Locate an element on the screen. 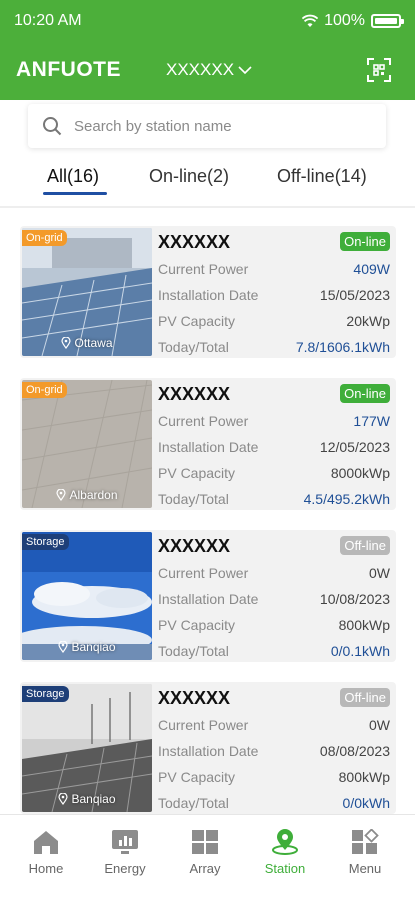  battery-percent: 100% is located at coordinates (344, 20).